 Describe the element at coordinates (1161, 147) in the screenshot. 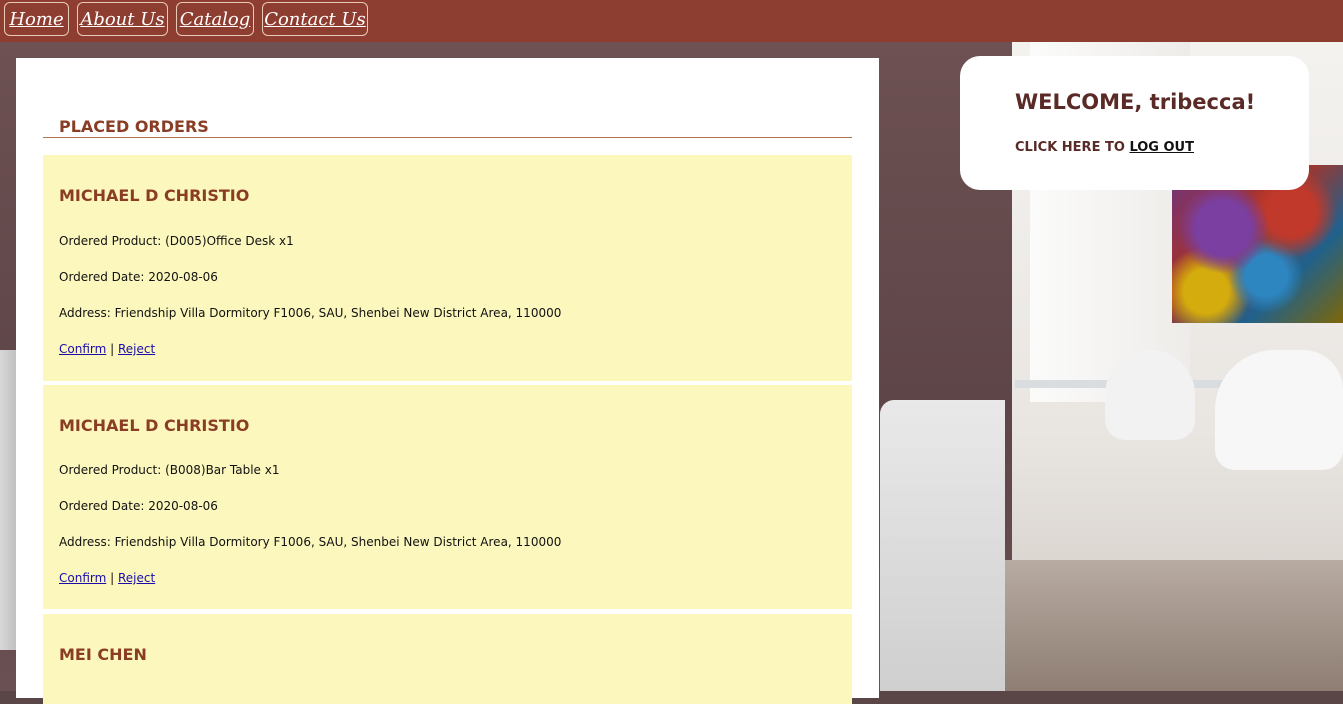

I see `logout-link: LOG OUT` at that location.